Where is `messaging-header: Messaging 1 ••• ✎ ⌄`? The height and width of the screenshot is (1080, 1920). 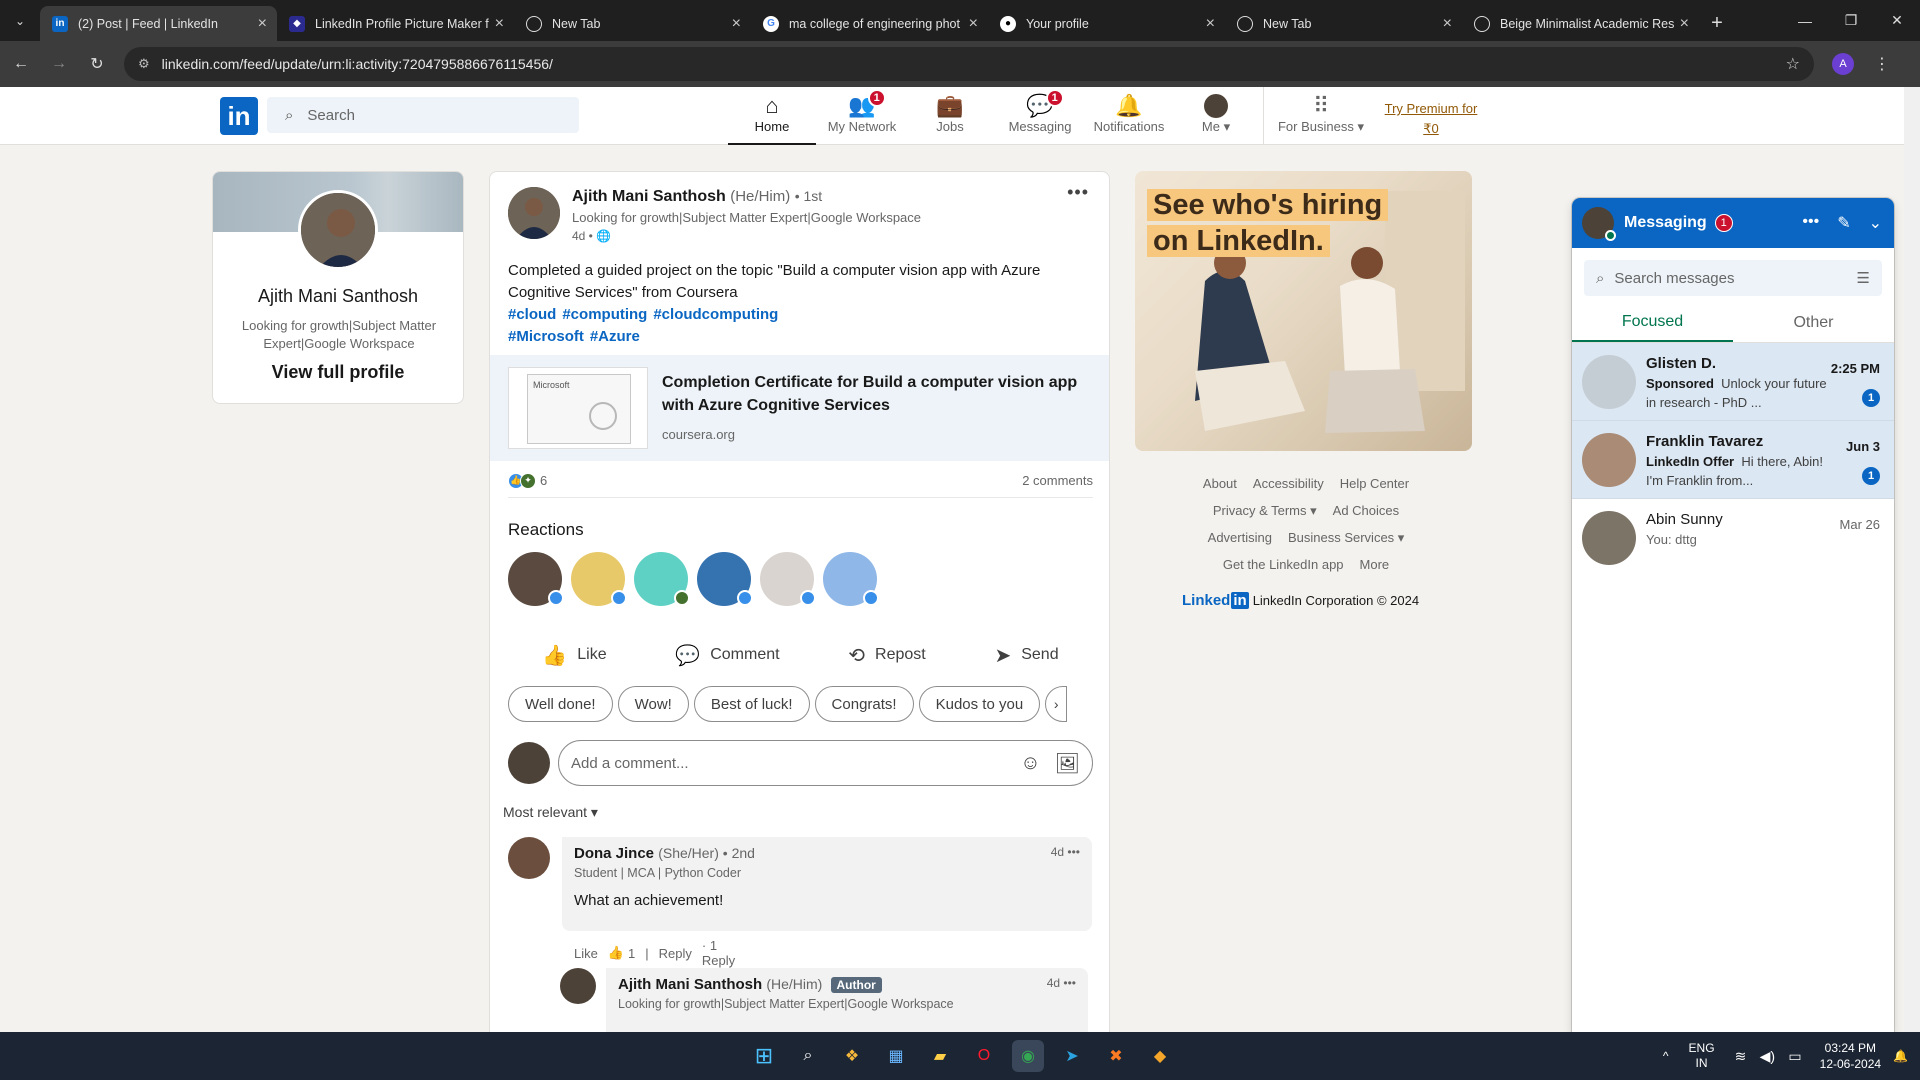 messaging-header: Messaging 1 ••• ✎ ⌄ is located at coordinates (1733, 223).